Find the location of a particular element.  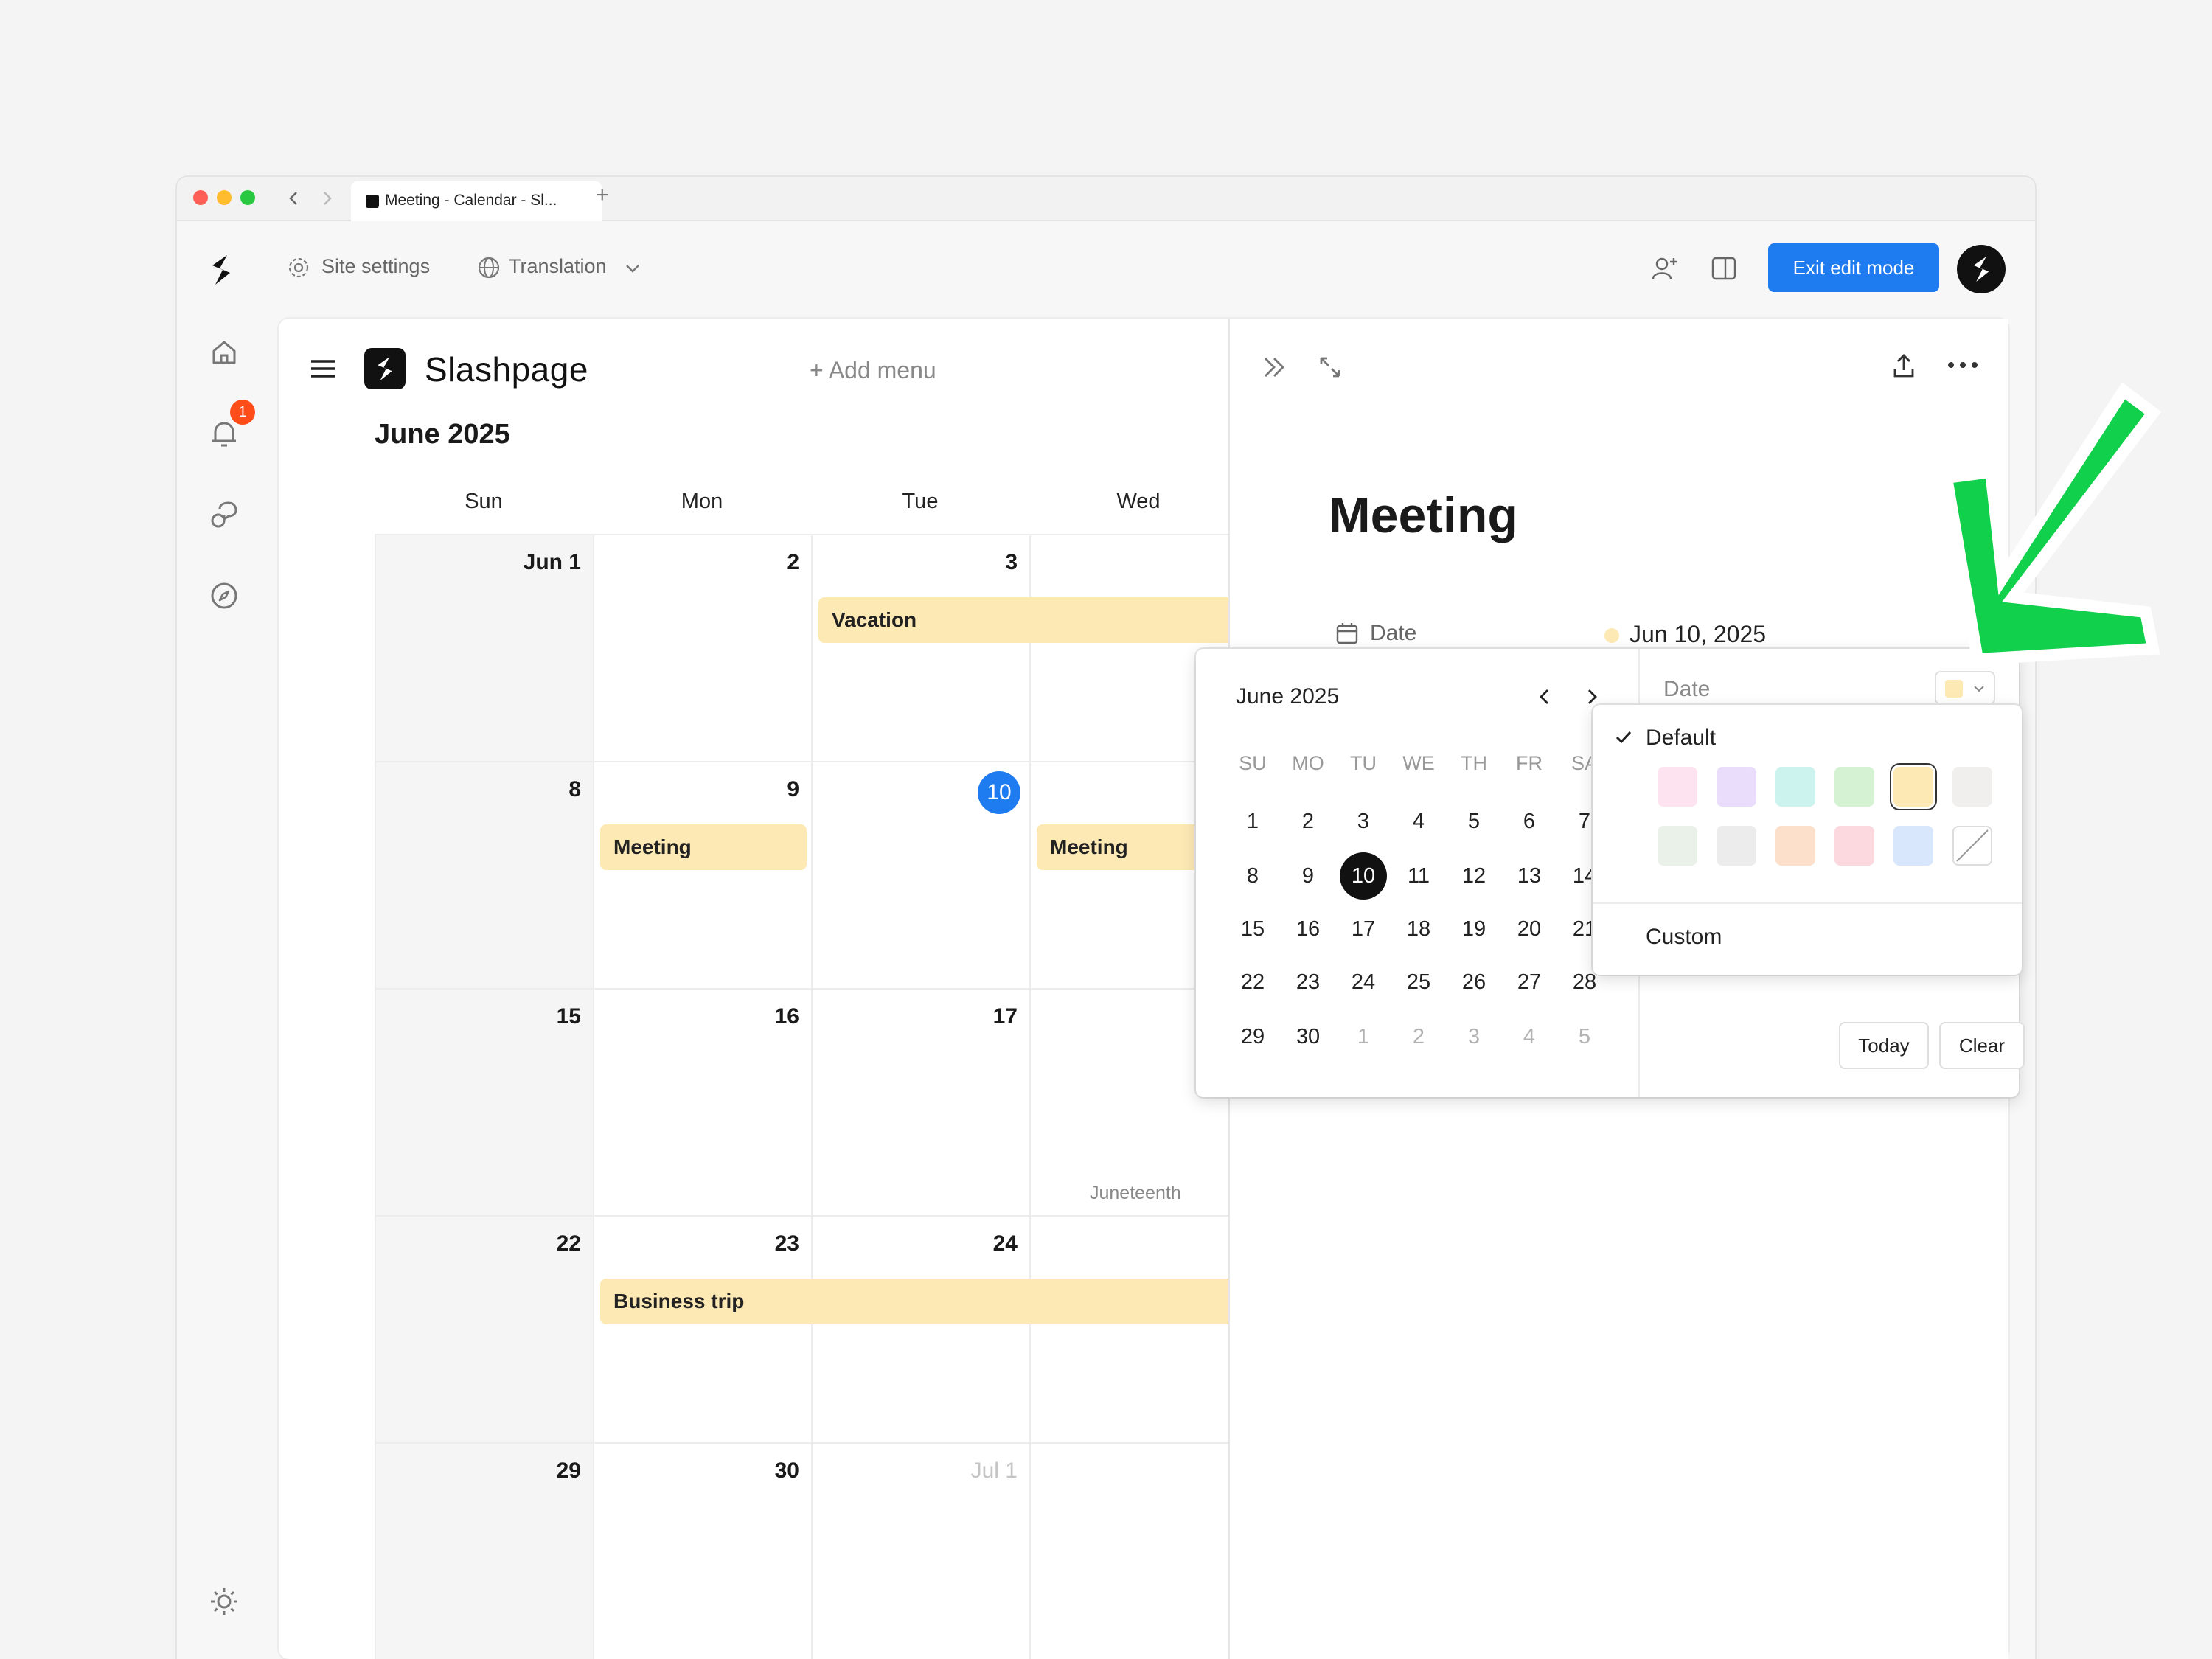

picker-day: 6 is located at coordinates (1529, 821).